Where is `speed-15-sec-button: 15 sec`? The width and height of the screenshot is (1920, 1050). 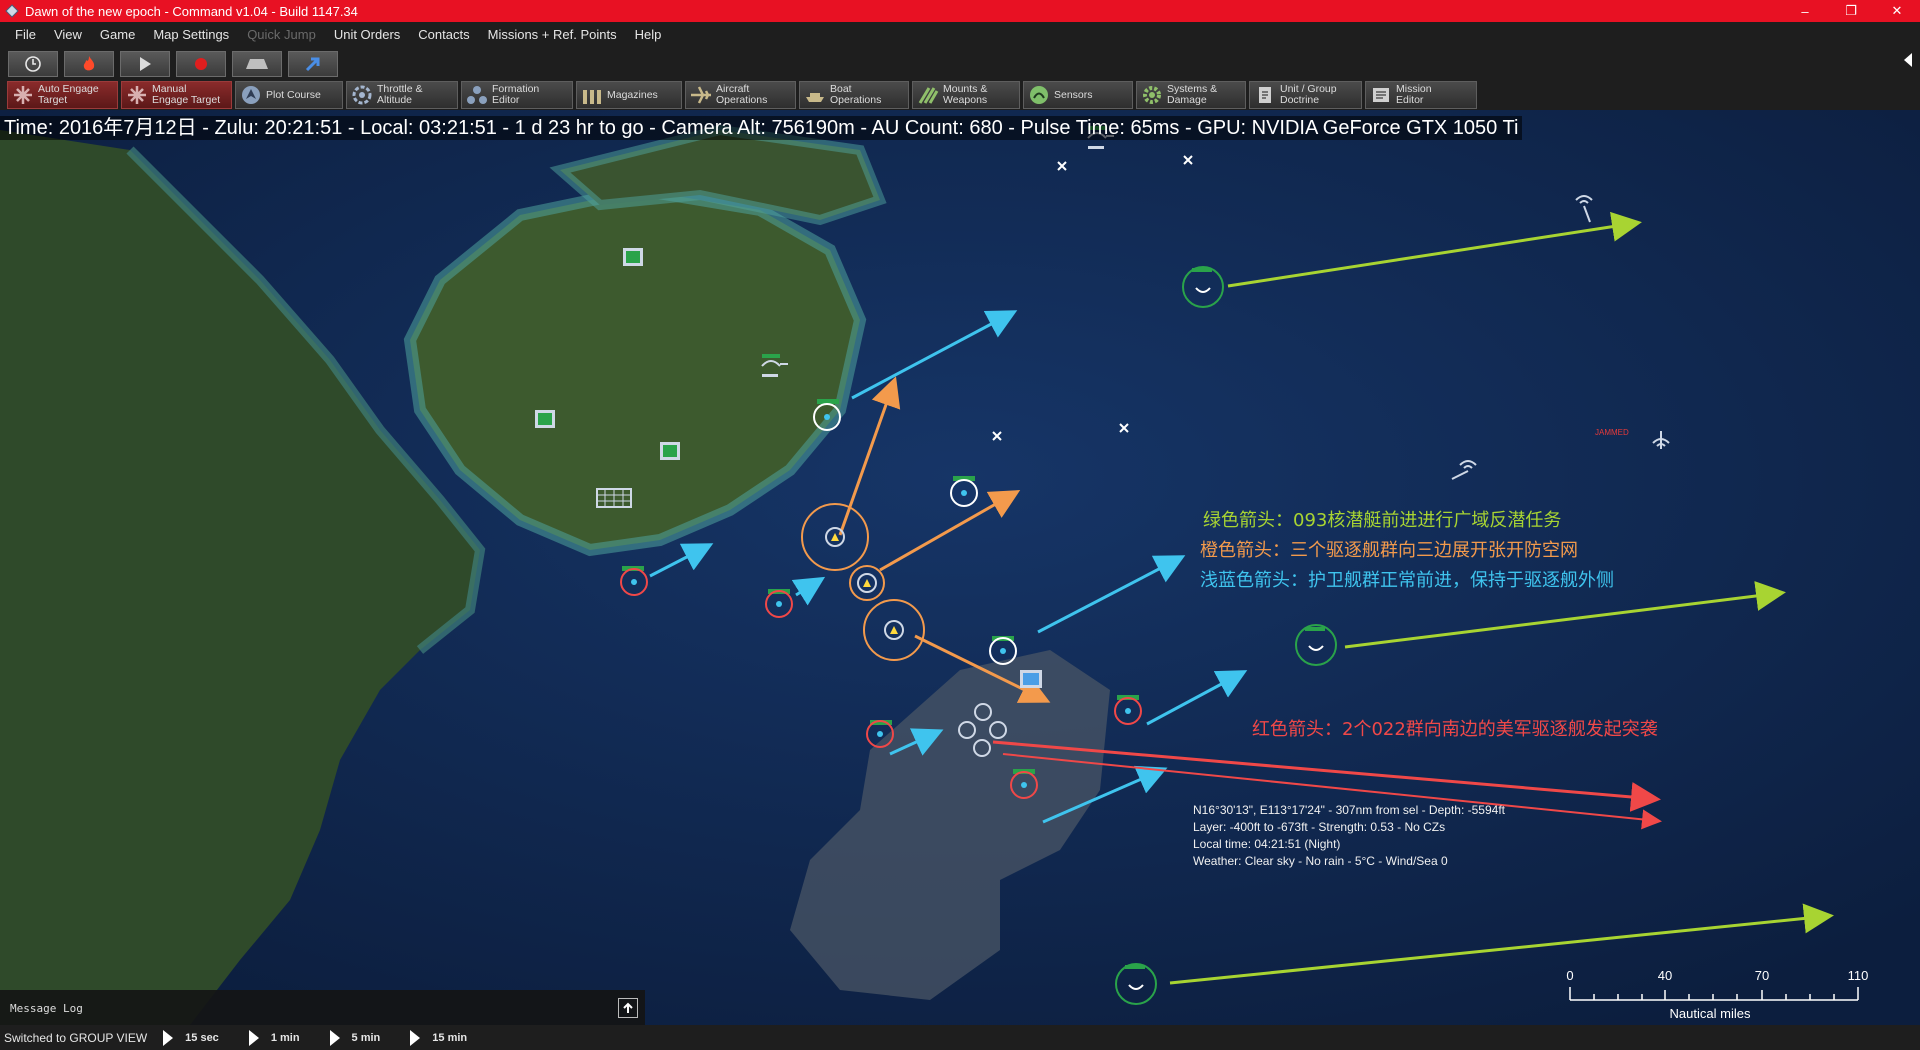
speed-15-sec-button: 15 sec is located at coordinates (191, 1037).